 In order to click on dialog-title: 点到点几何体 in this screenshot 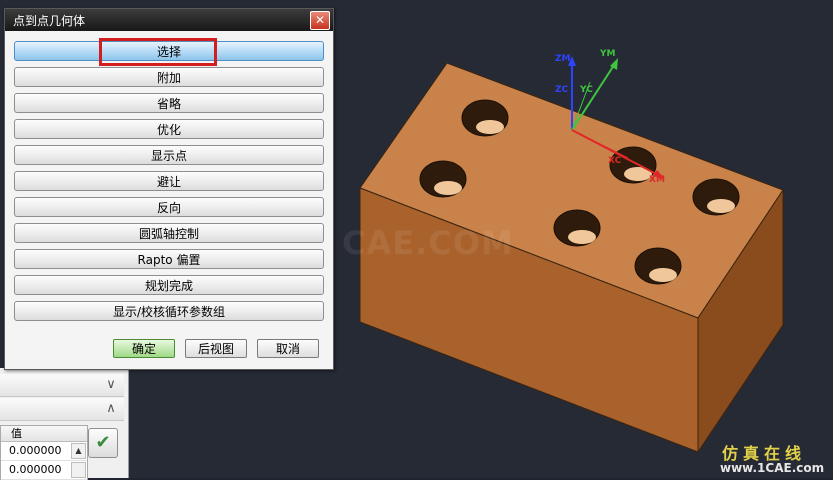, I will do `click(49, 21)`.